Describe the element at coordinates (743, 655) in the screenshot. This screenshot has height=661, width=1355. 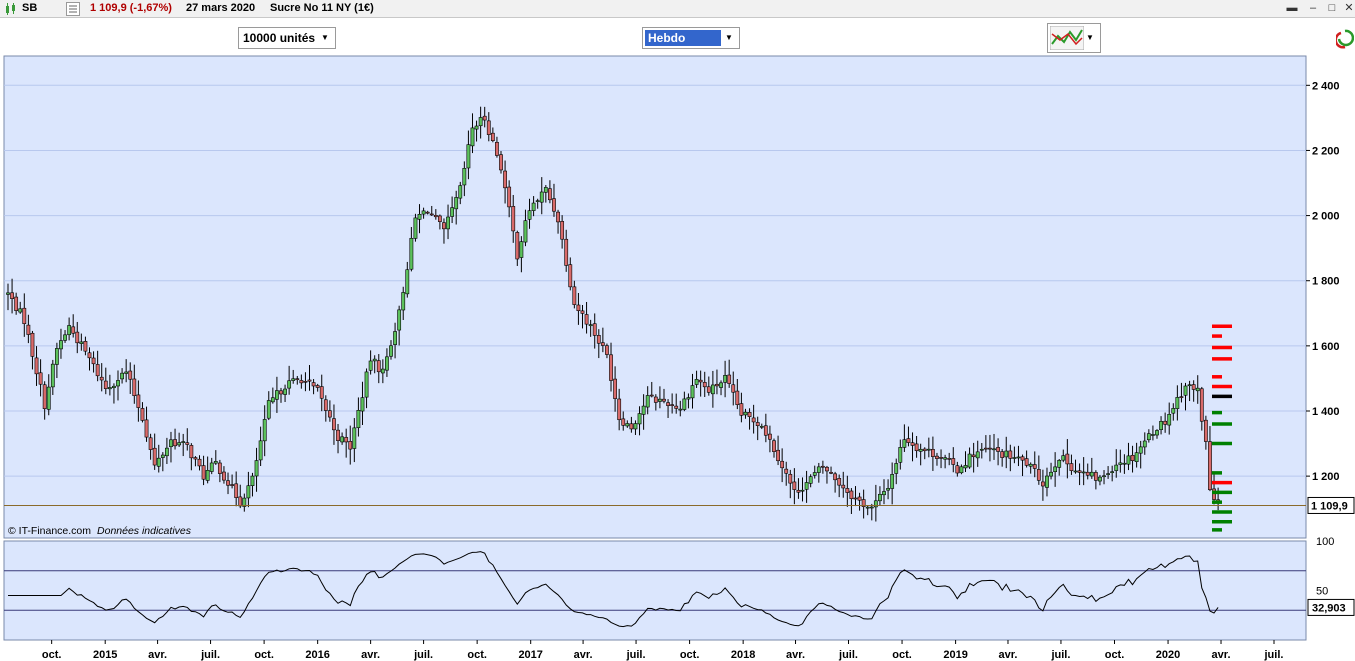
I see `x-tick-label-year: 2018` at that location.